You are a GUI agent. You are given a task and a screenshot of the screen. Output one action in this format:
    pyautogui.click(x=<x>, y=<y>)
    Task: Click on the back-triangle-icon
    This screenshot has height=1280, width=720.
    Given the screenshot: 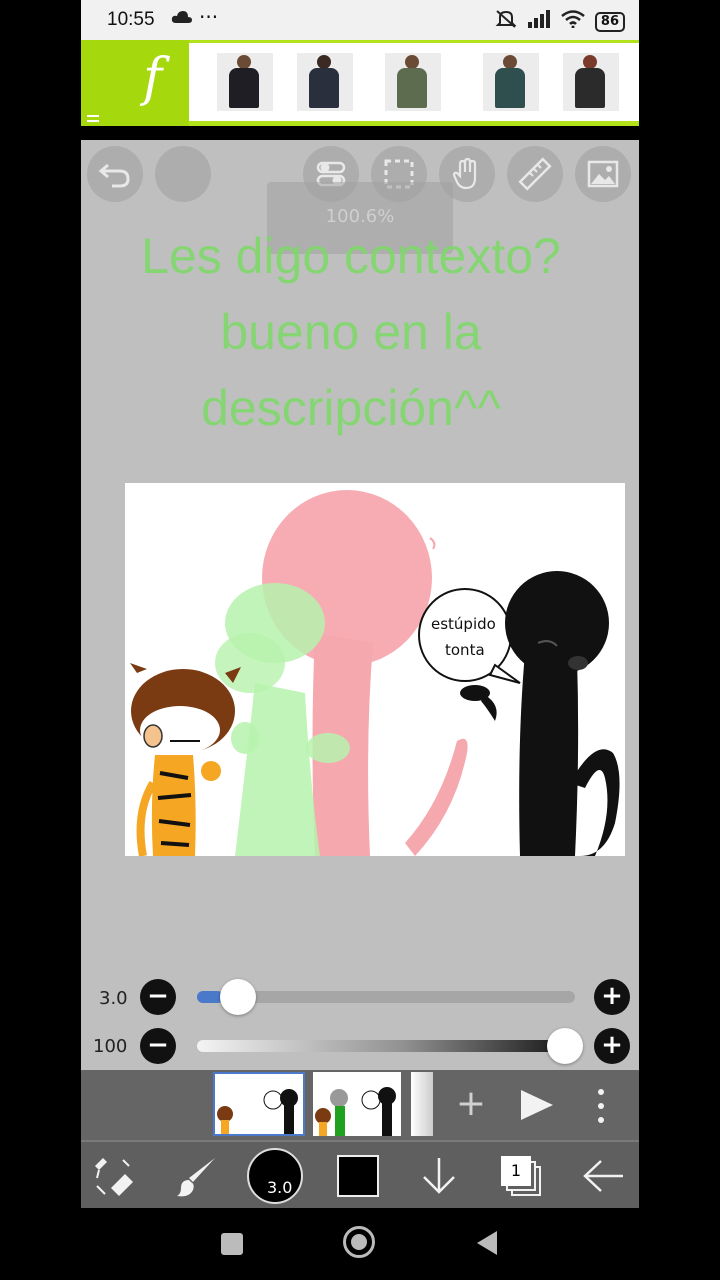 What is the action you would take?
    pyautogui.click(x=487, y=1243)
    